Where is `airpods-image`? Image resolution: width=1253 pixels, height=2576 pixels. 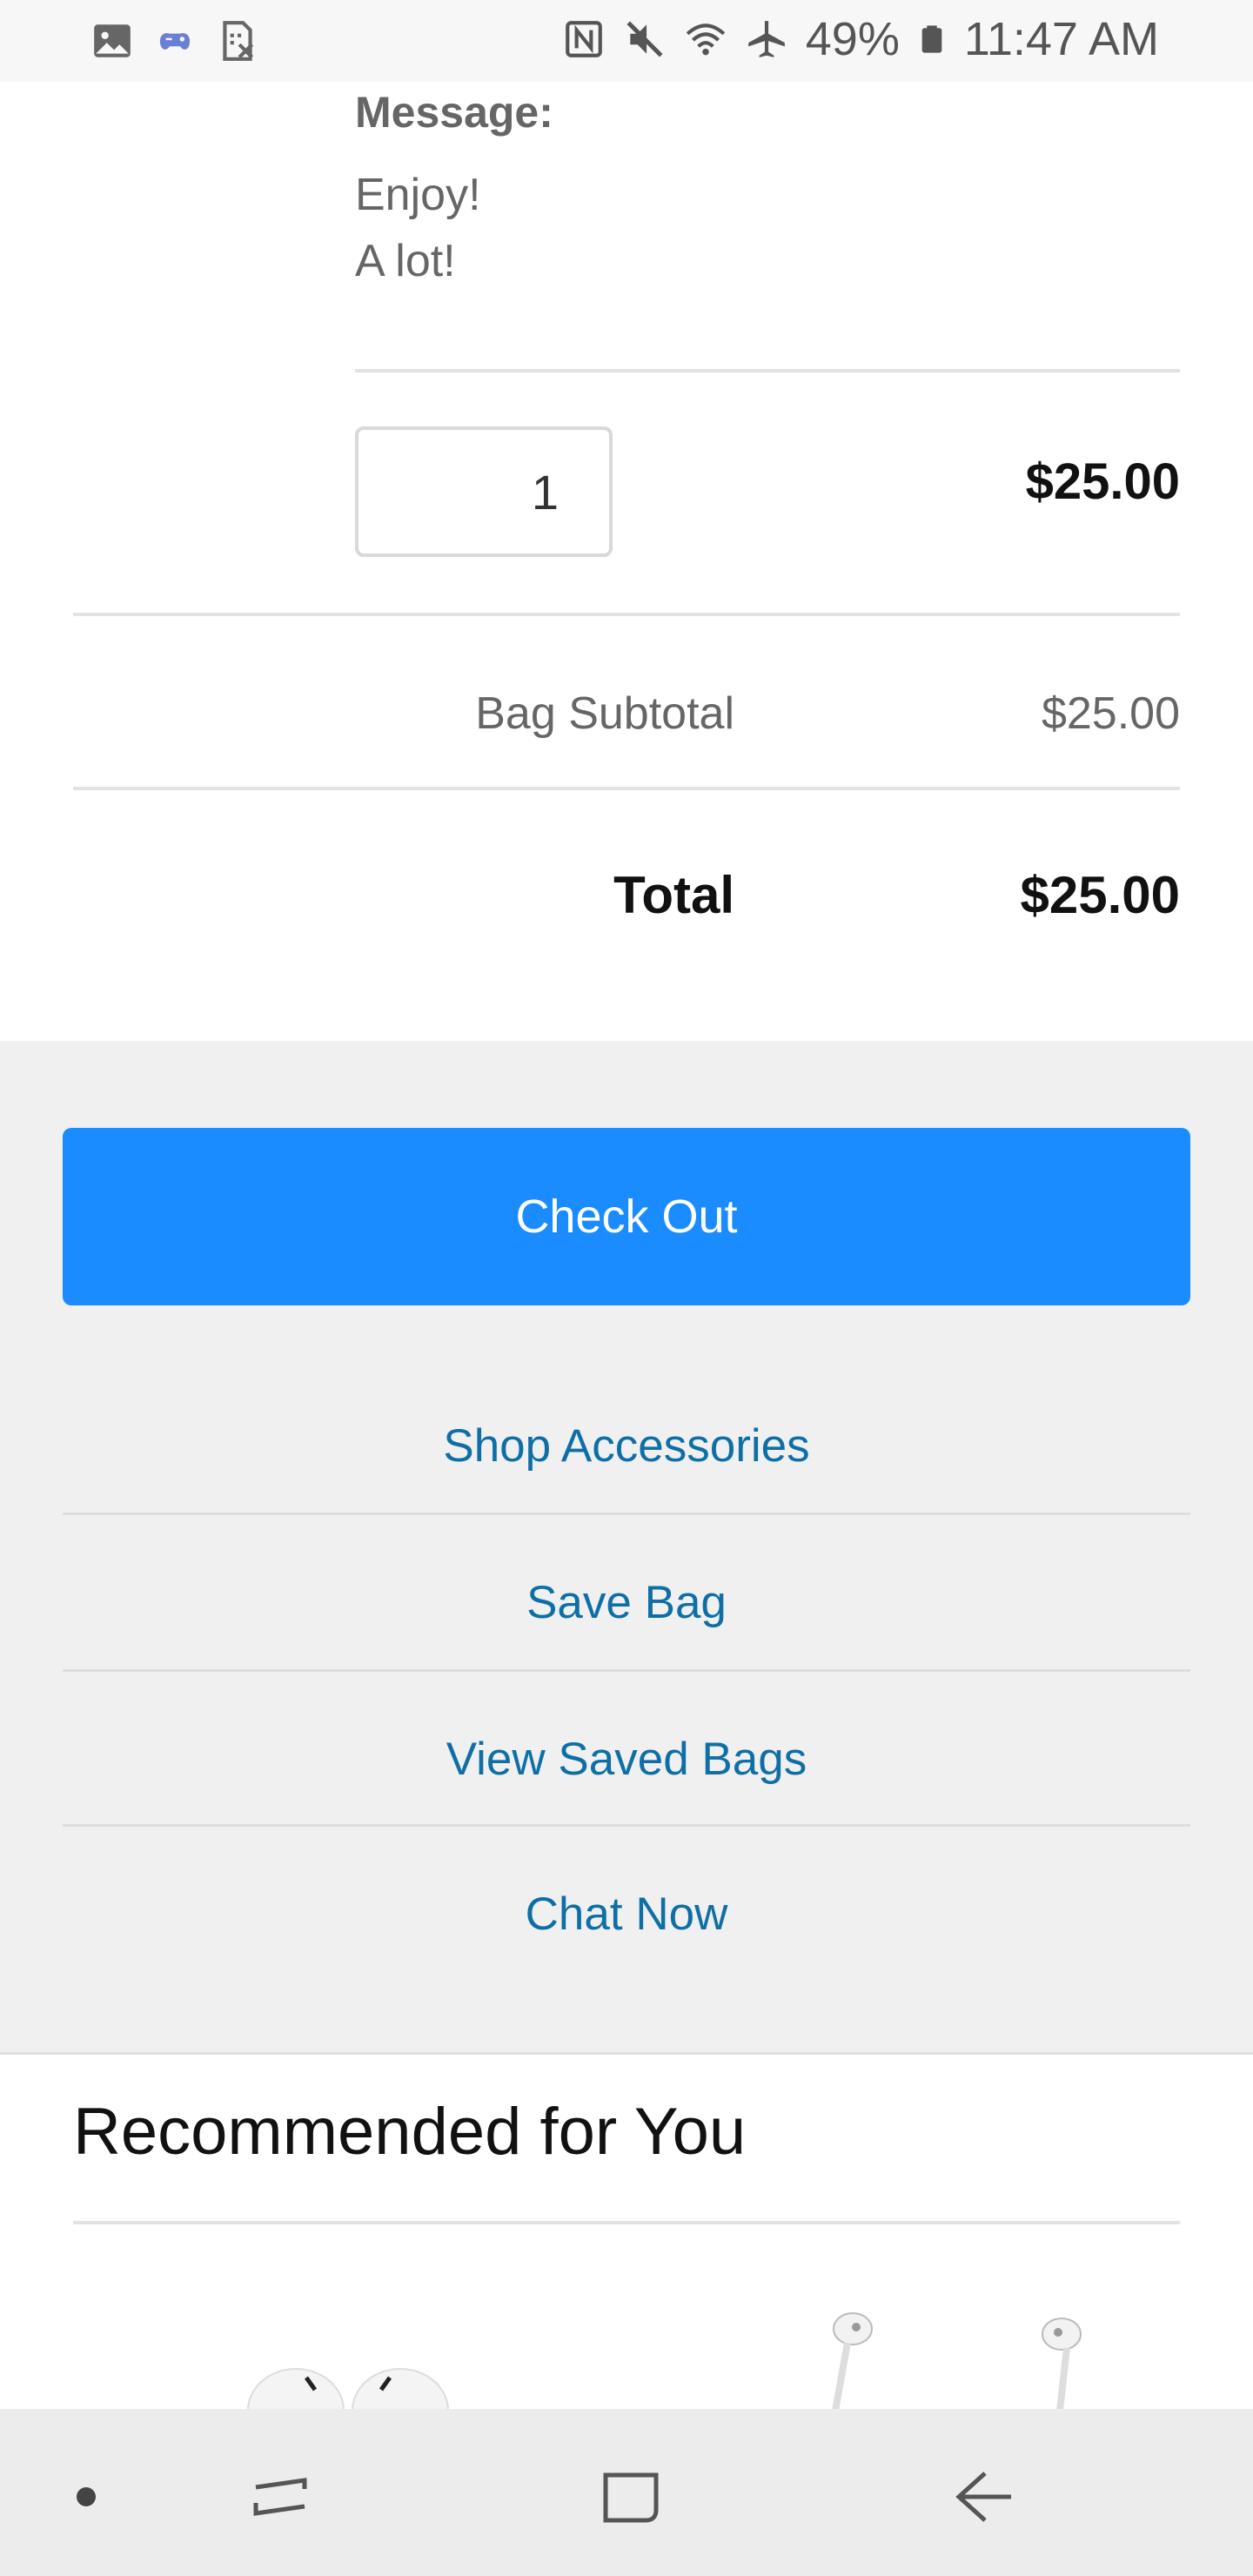 airpods-image is located at coordinates (348, 2380).